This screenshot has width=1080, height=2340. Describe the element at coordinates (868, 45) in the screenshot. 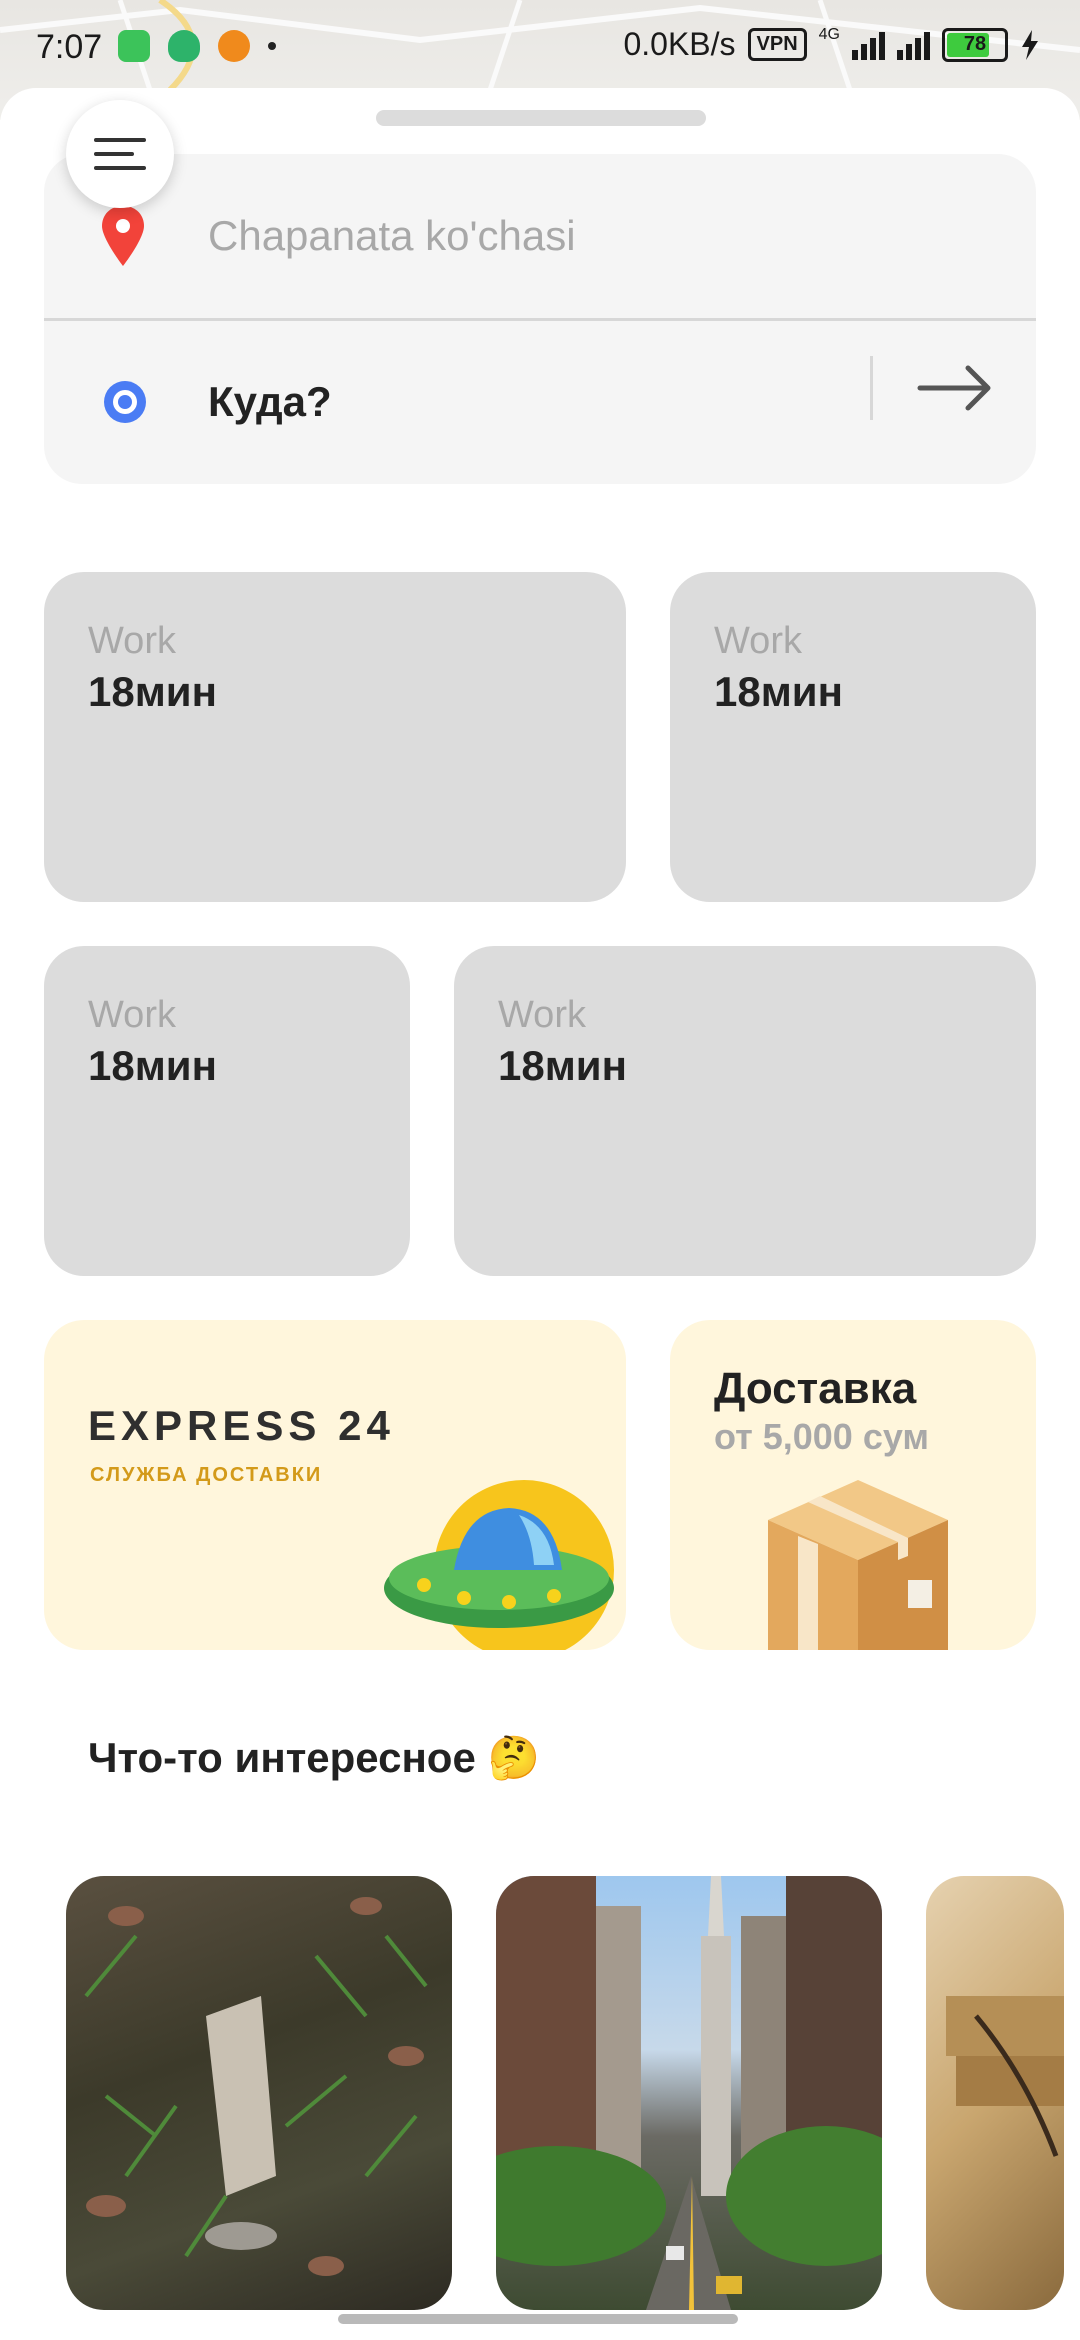

I see `signal-icon` at that location.